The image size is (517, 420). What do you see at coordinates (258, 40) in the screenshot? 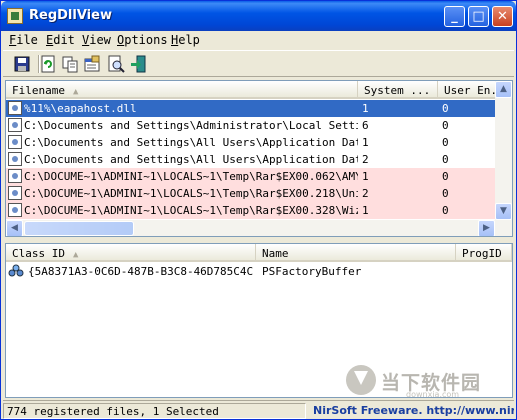
I see `menu-bar: File Edit View Options Help` at bounding box center [258, 40].